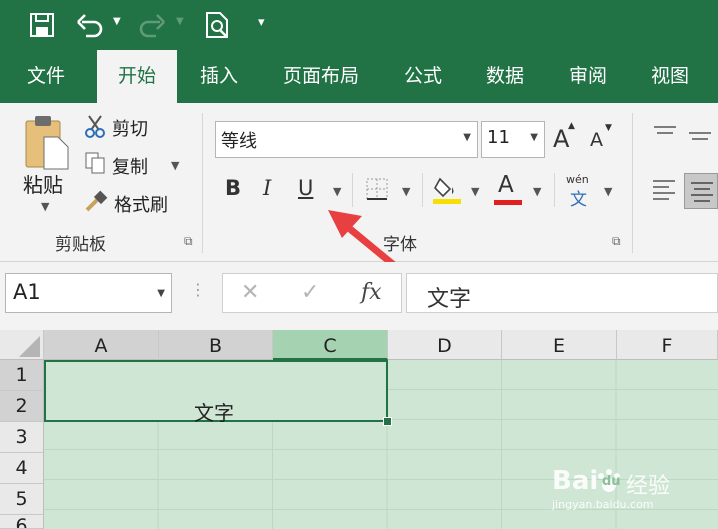 This screenshot has height=529, width=718. What do you see at coordinates (42, 25) in the screenshot?
I see `save-icon` at bounding box center [42, 25].